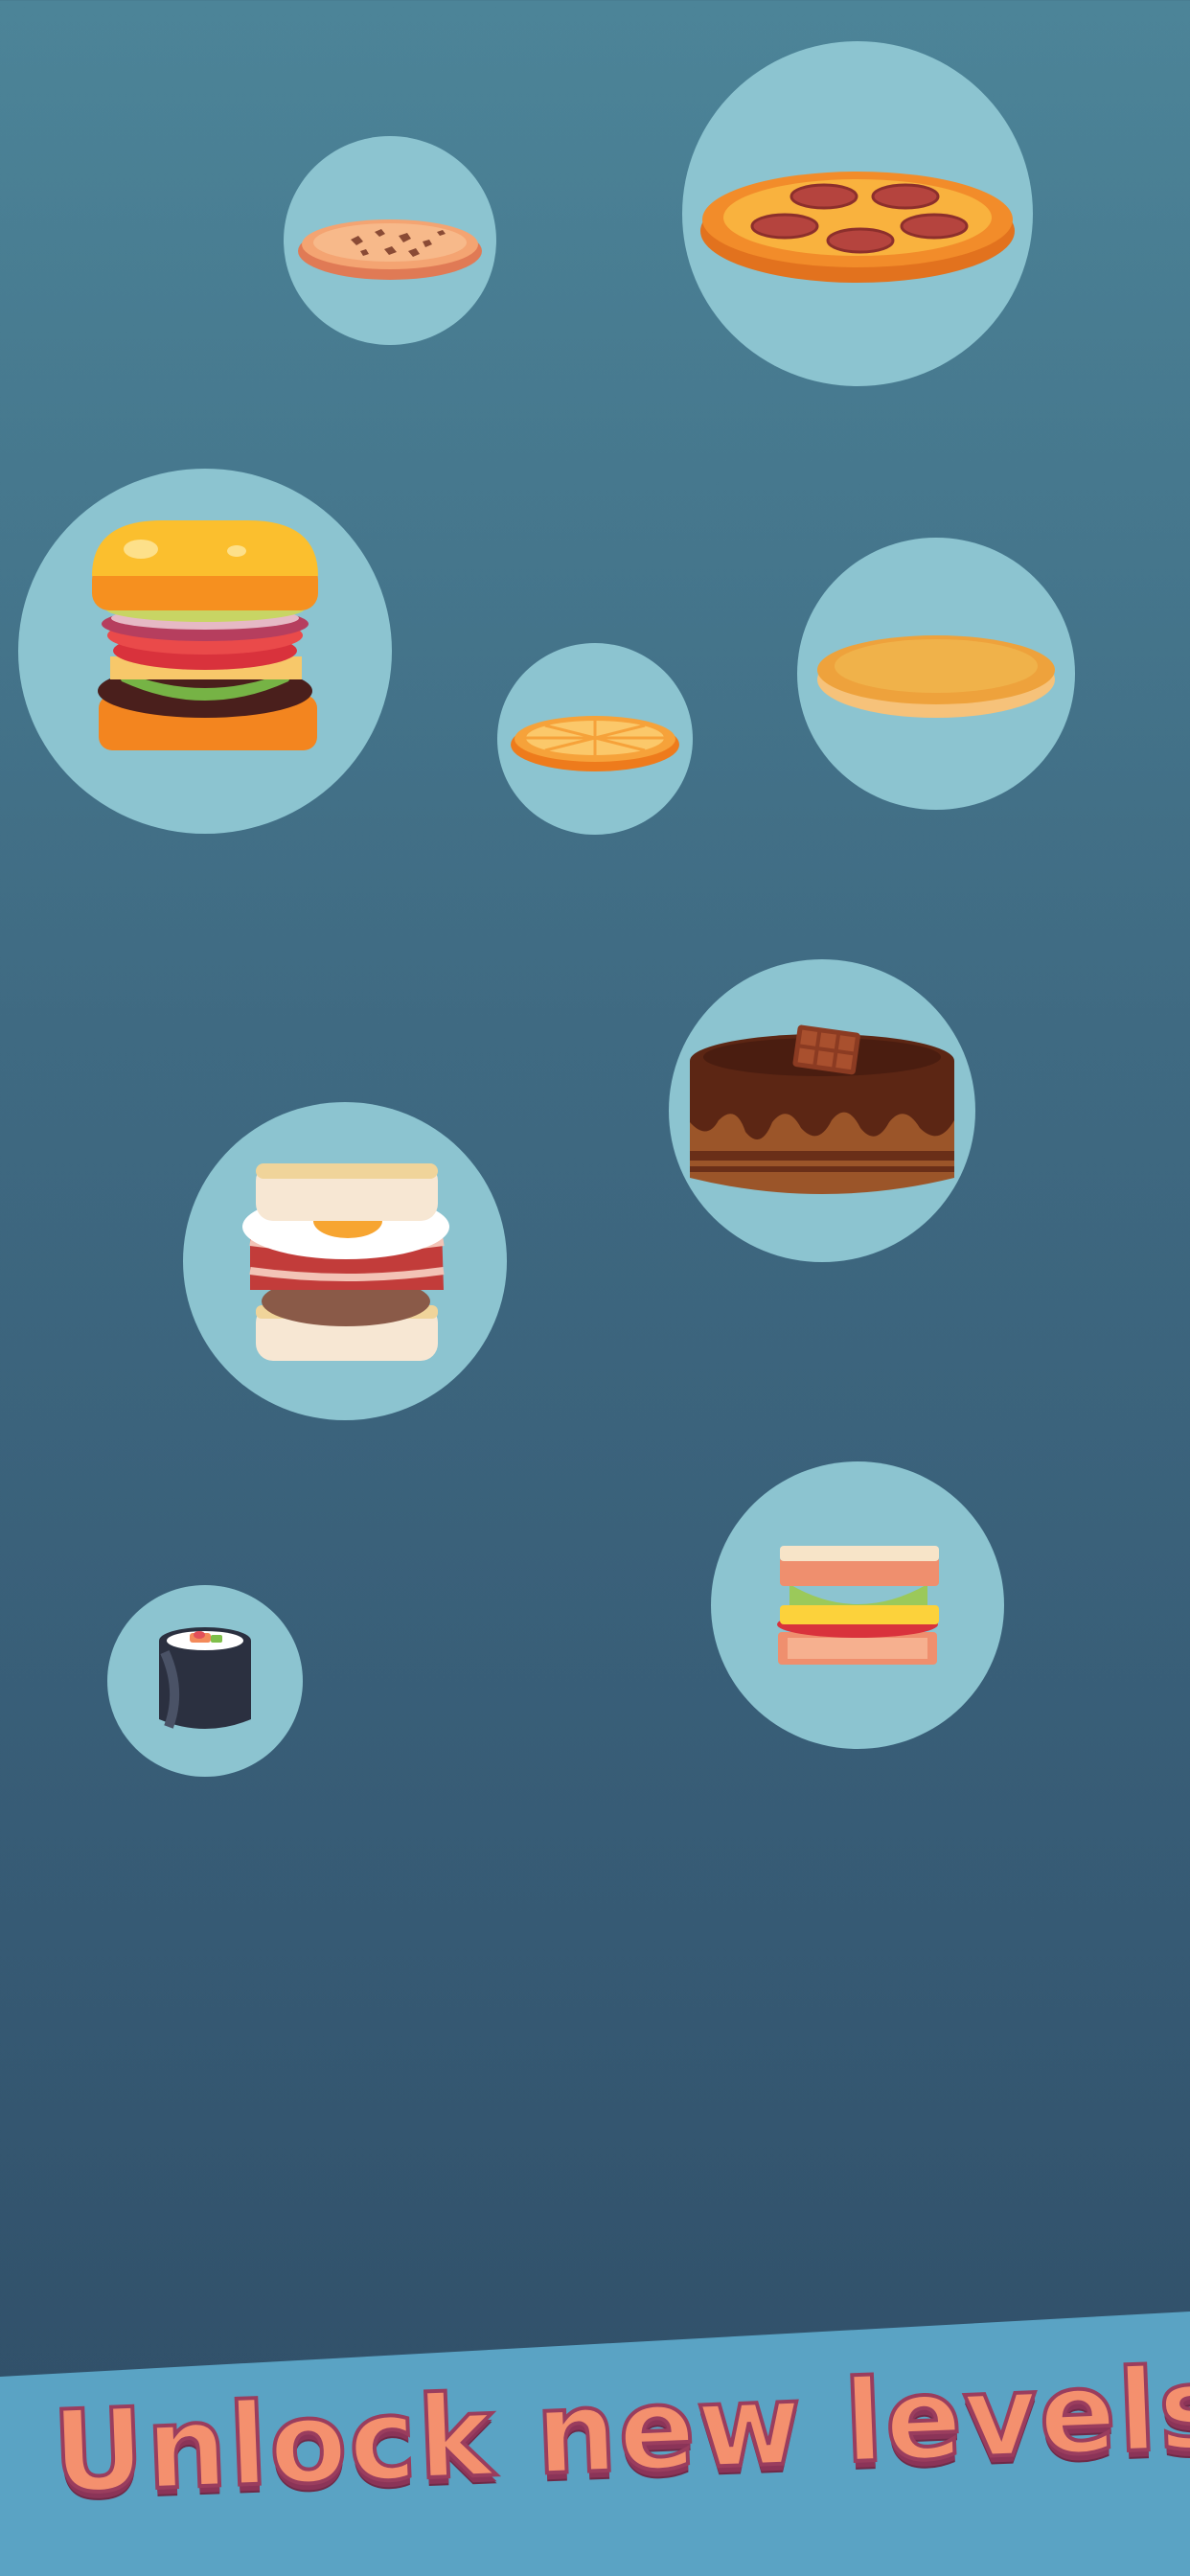 This screenshot has height=2576, width=1190. Describe the element at coordinates (205, 635) in the screenshot. I see `burger-icon` at that location.